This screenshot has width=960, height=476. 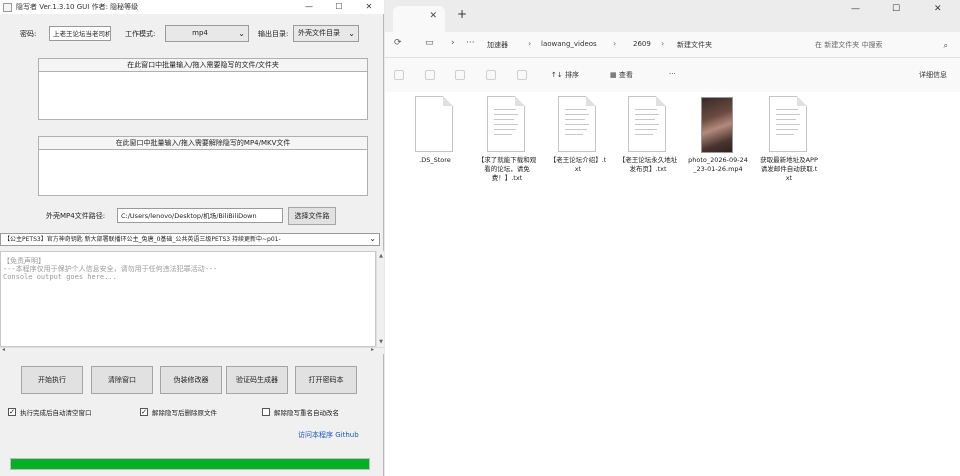 What do you see at coordinates (203, 65) in the screenshot?
I see `hide-files-panel-header: 在此窗口中批量输入/拖入需要隐写的文件/文件夹` at bounding box center [203, 65].